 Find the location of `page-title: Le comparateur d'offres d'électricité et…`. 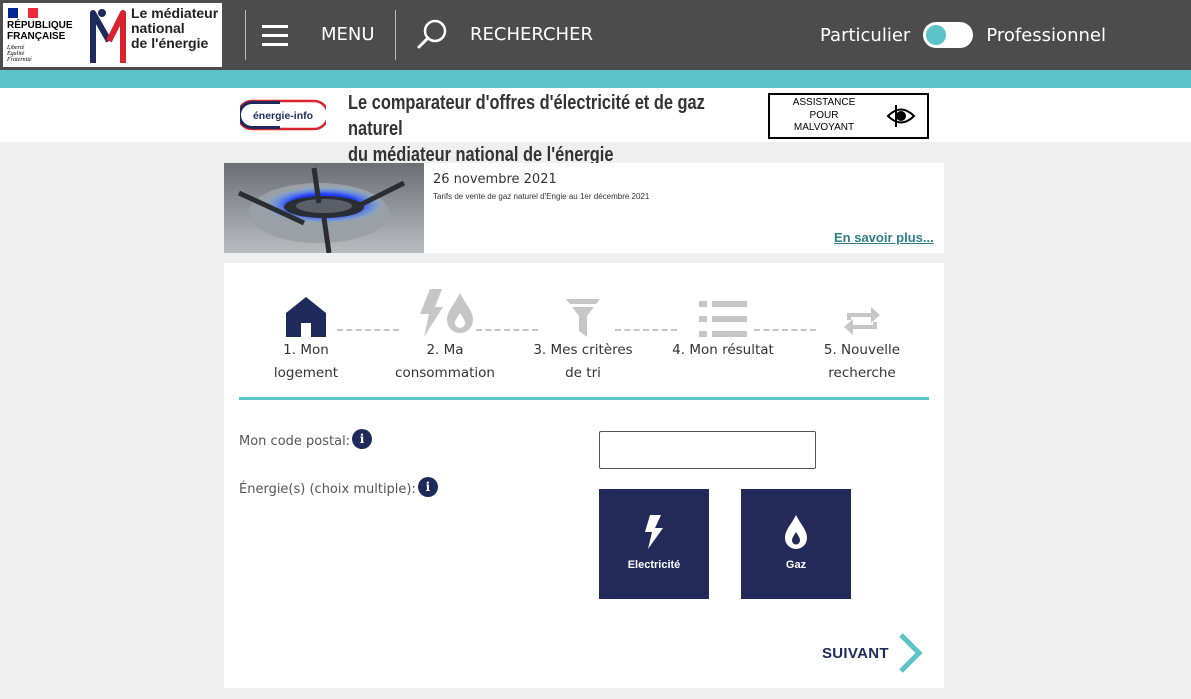

page-title: Le comparateur d'offres d'électricité et… is located at coordinates (526, 129).